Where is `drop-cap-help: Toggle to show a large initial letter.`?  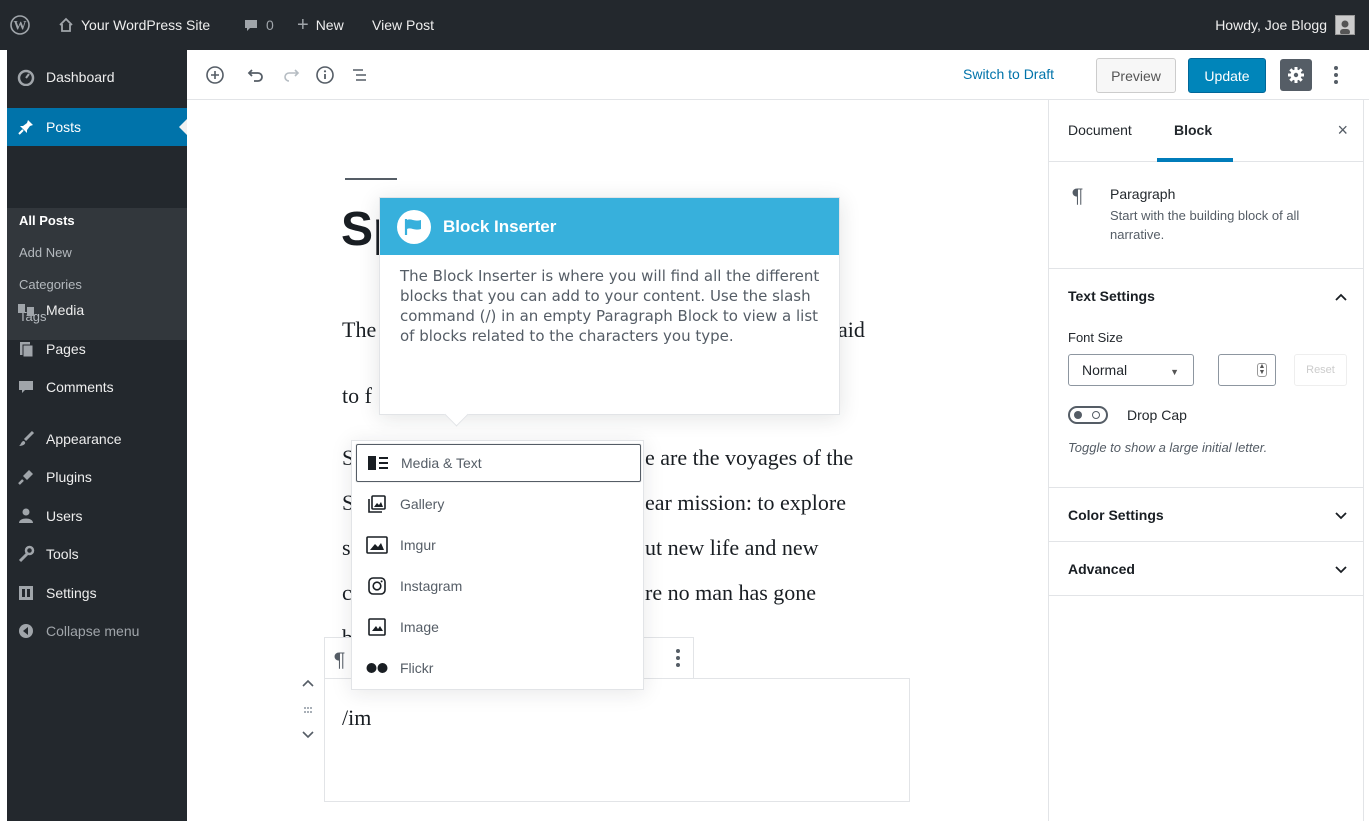
drop-cap-help: Toggle to show a large initial letter. is located at coordinates (1168, 447).